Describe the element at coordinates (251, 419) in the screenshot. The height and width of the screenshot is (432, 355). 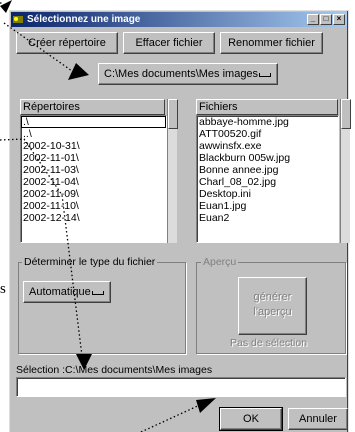
I see `ok-button: OK` at that location.